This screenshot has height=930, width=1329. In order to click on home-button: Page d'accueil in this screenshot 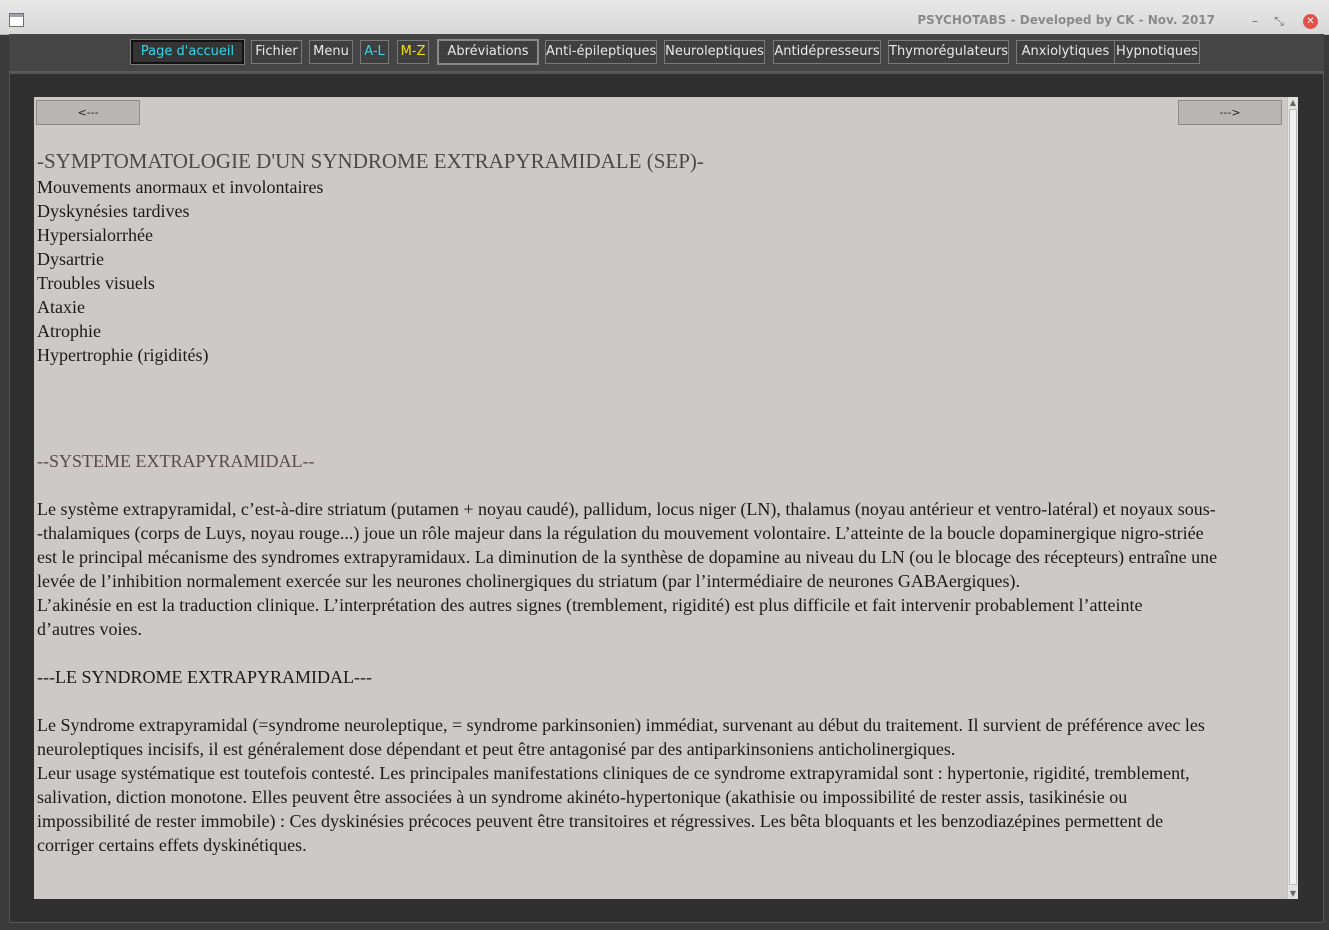, I will do `click(187, 52)`.